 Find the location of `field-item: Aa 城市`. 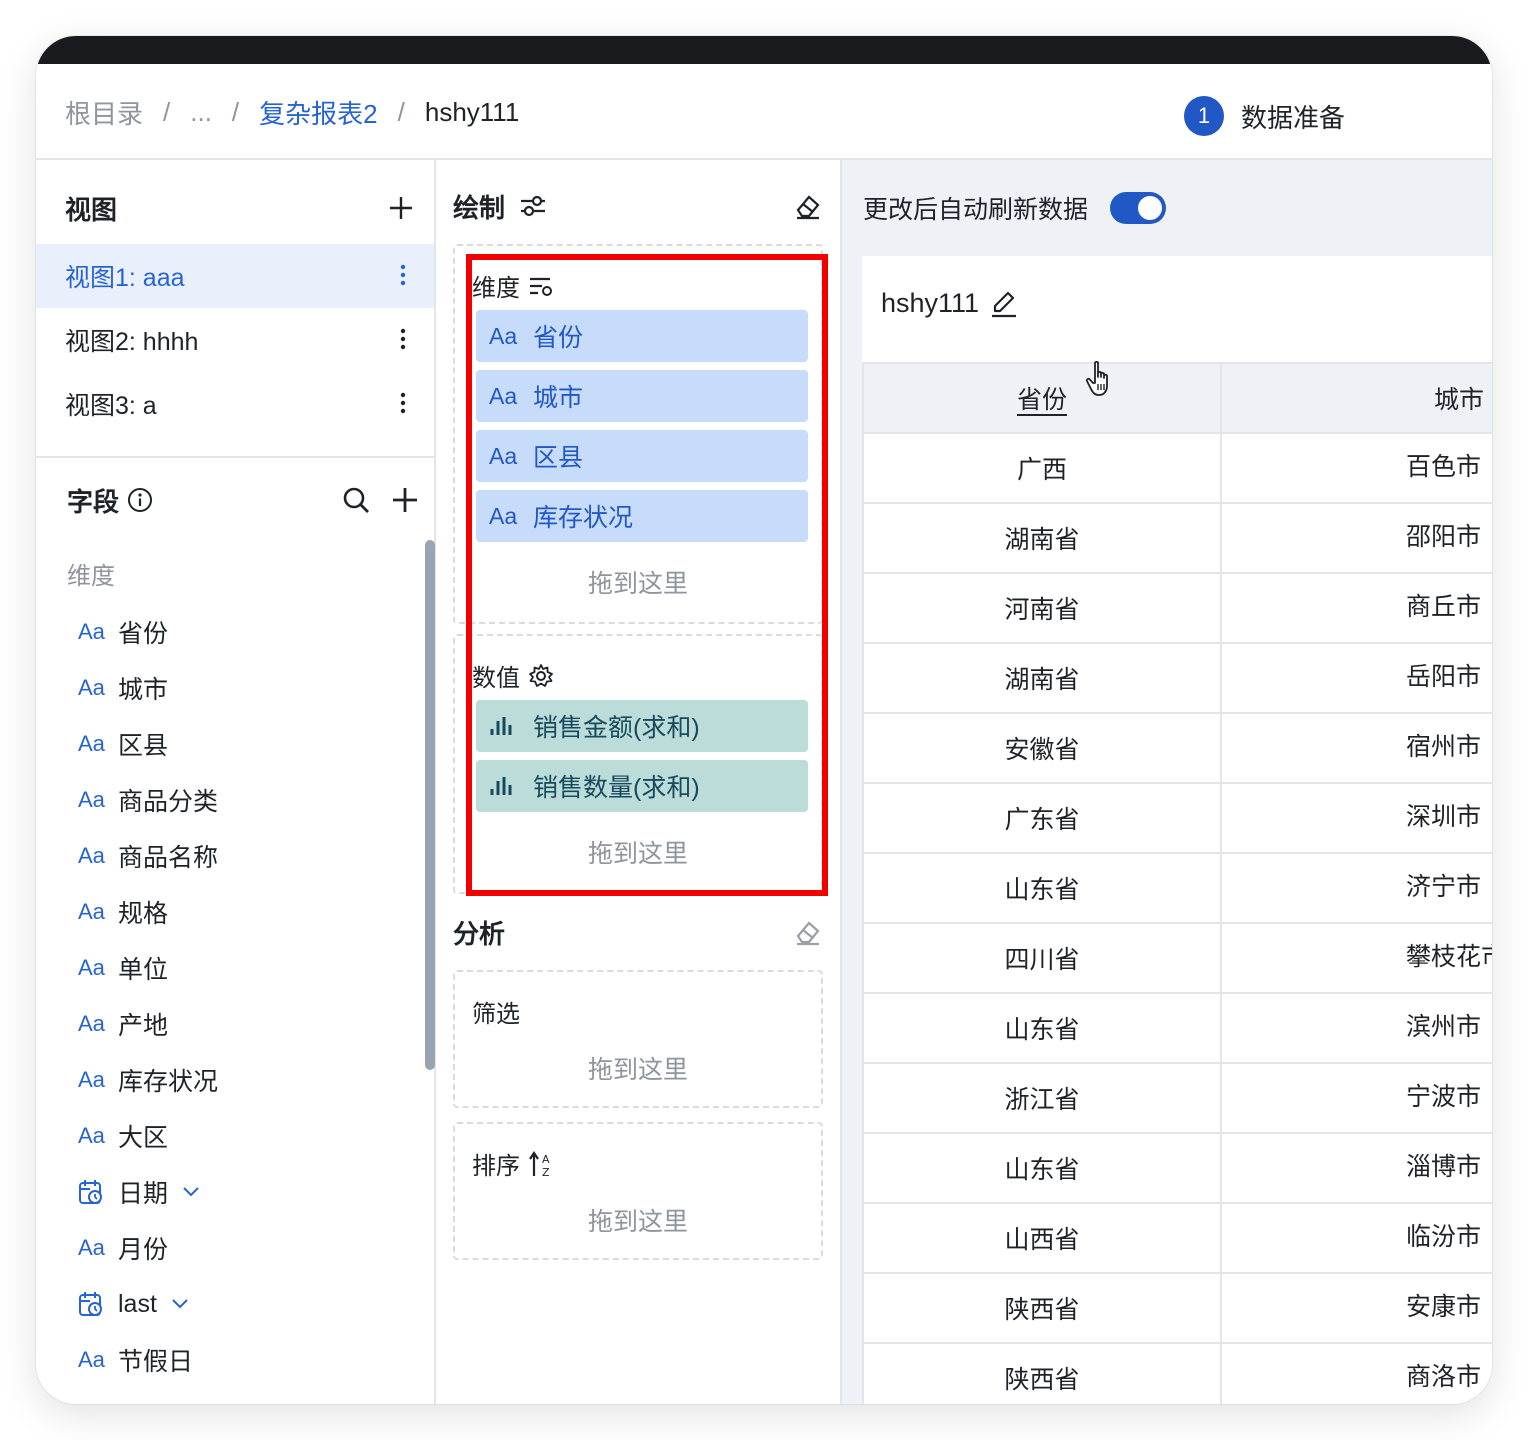

field-item: Aa 城市 is located at coordinates (123, 688).